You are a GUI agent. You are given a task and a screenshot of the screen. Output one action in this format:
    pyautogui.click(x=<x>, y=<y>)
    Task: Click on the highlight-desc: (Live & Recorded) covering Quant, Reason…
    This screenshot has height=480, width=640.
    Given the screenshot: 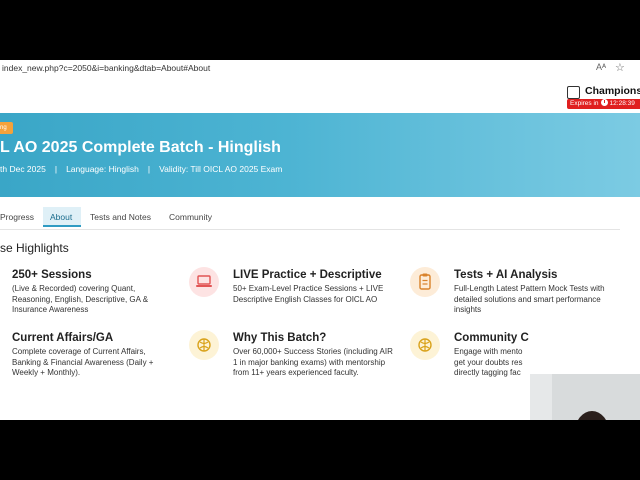 What is the action you would take?
    pyautogui.click(x=80, y=299)
    